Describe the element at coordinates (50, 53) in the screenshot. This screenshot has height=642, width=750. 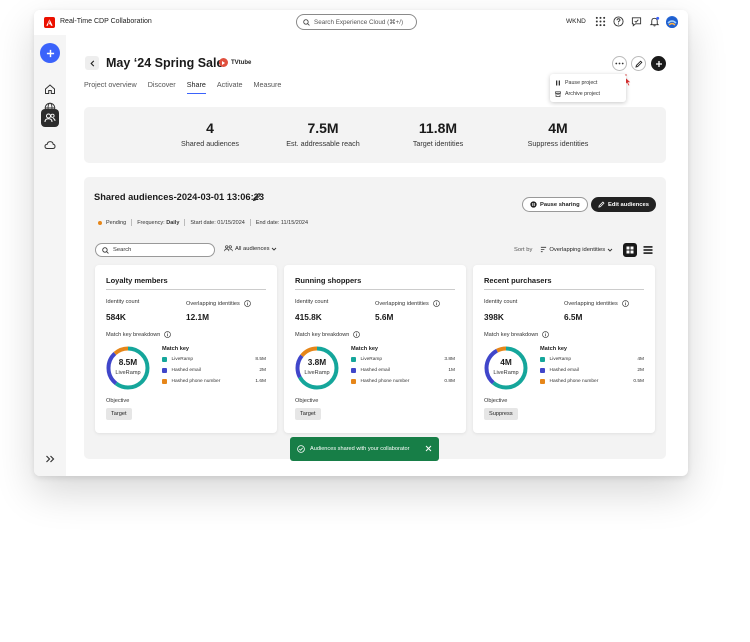
I see `create-new-button` at that location.